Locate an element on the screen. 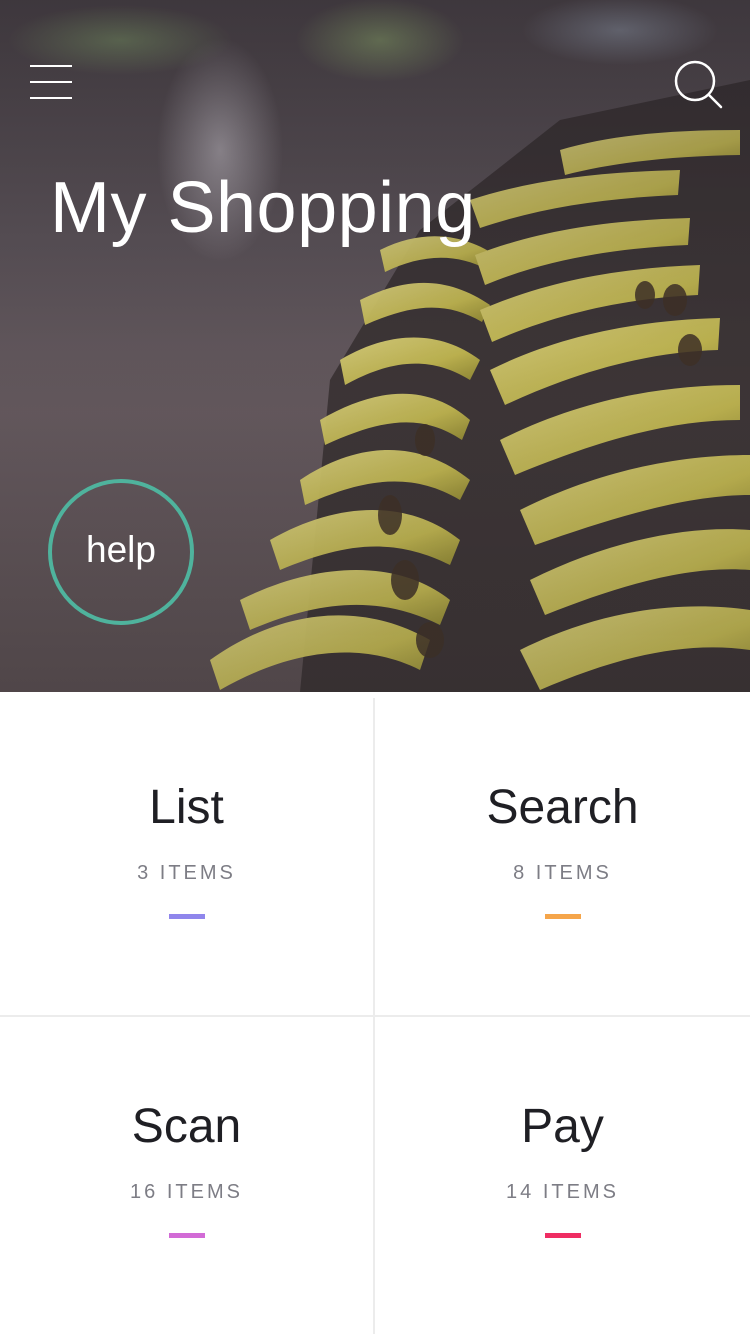 This screenshot has width=750, height=1334. tile-item-count: 3 ITEMS is located at coordinates (186, 873).